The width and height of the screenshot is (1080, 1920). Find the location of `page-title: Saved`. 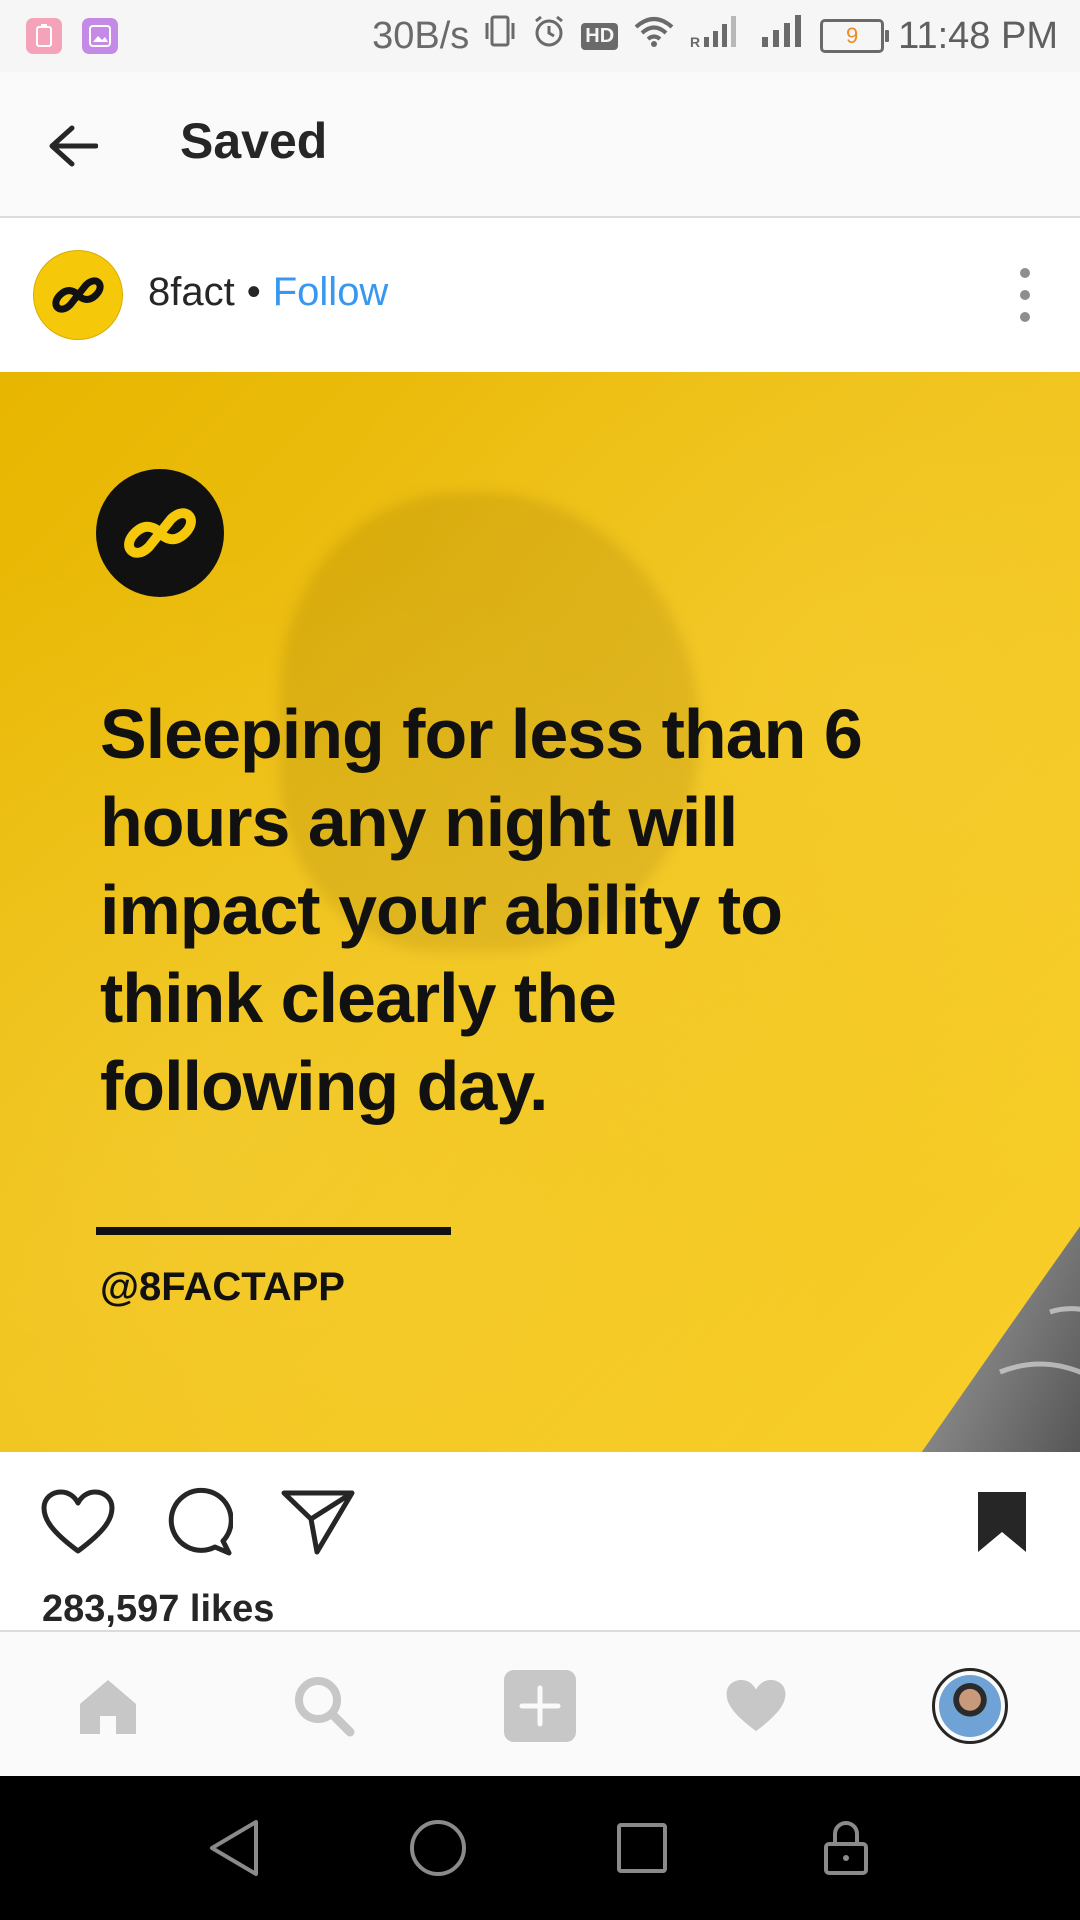

page-title: Saved is located at coordinates (254, 141).